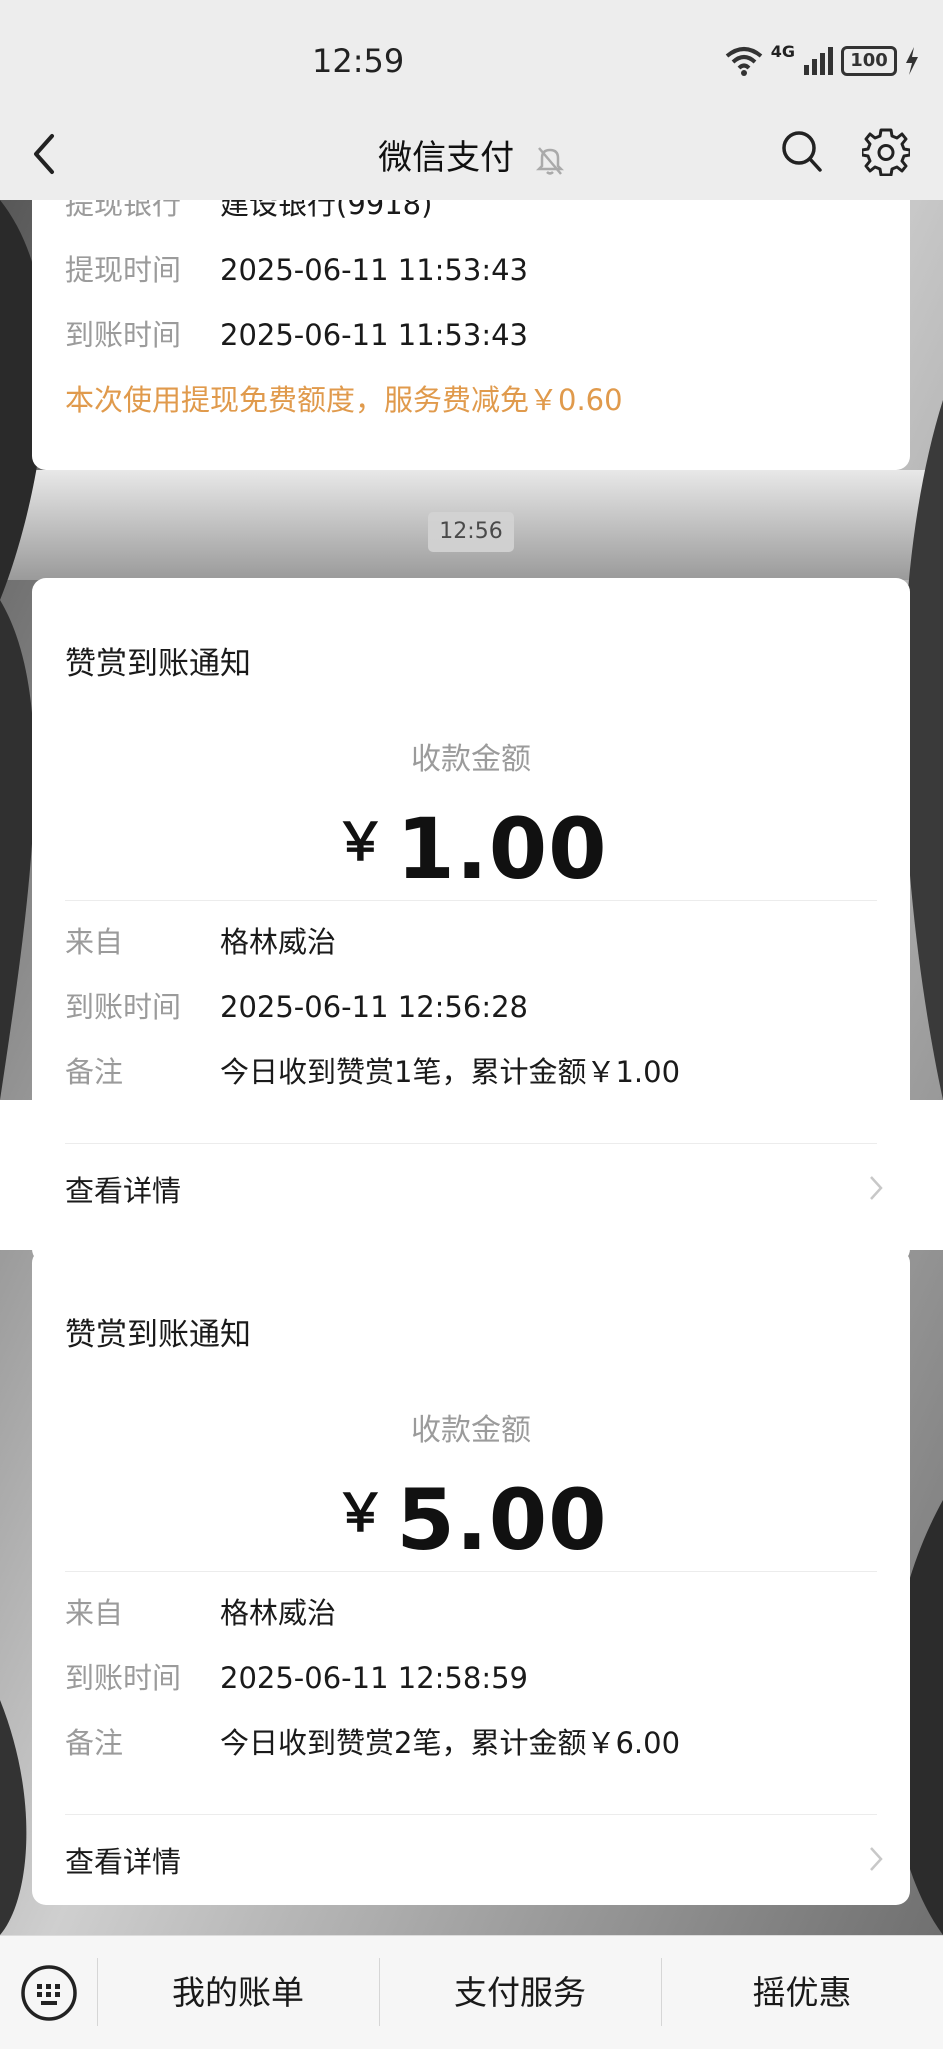 This screenshot has width=943, height=2049. I want to click on amount-value: 1.00, so click(502, 849).